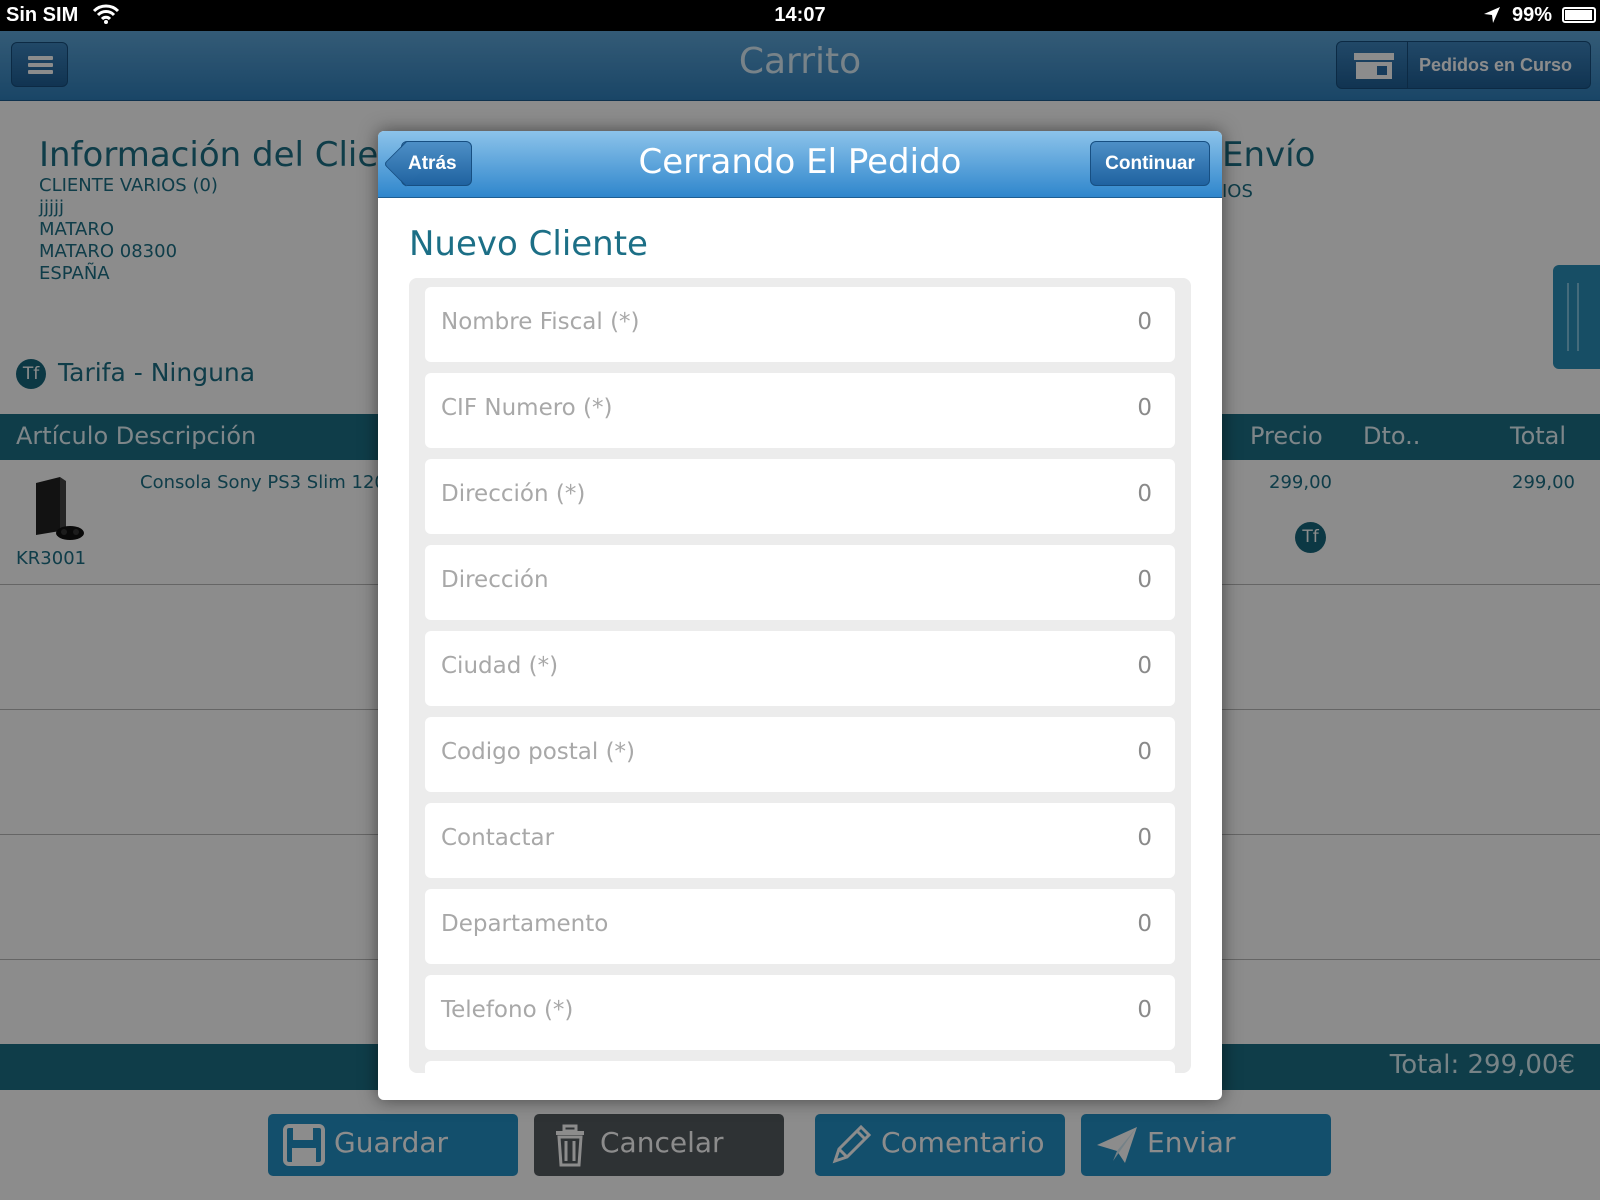  I want to click on field-contactar: Contactar 0, so click(800, 840).